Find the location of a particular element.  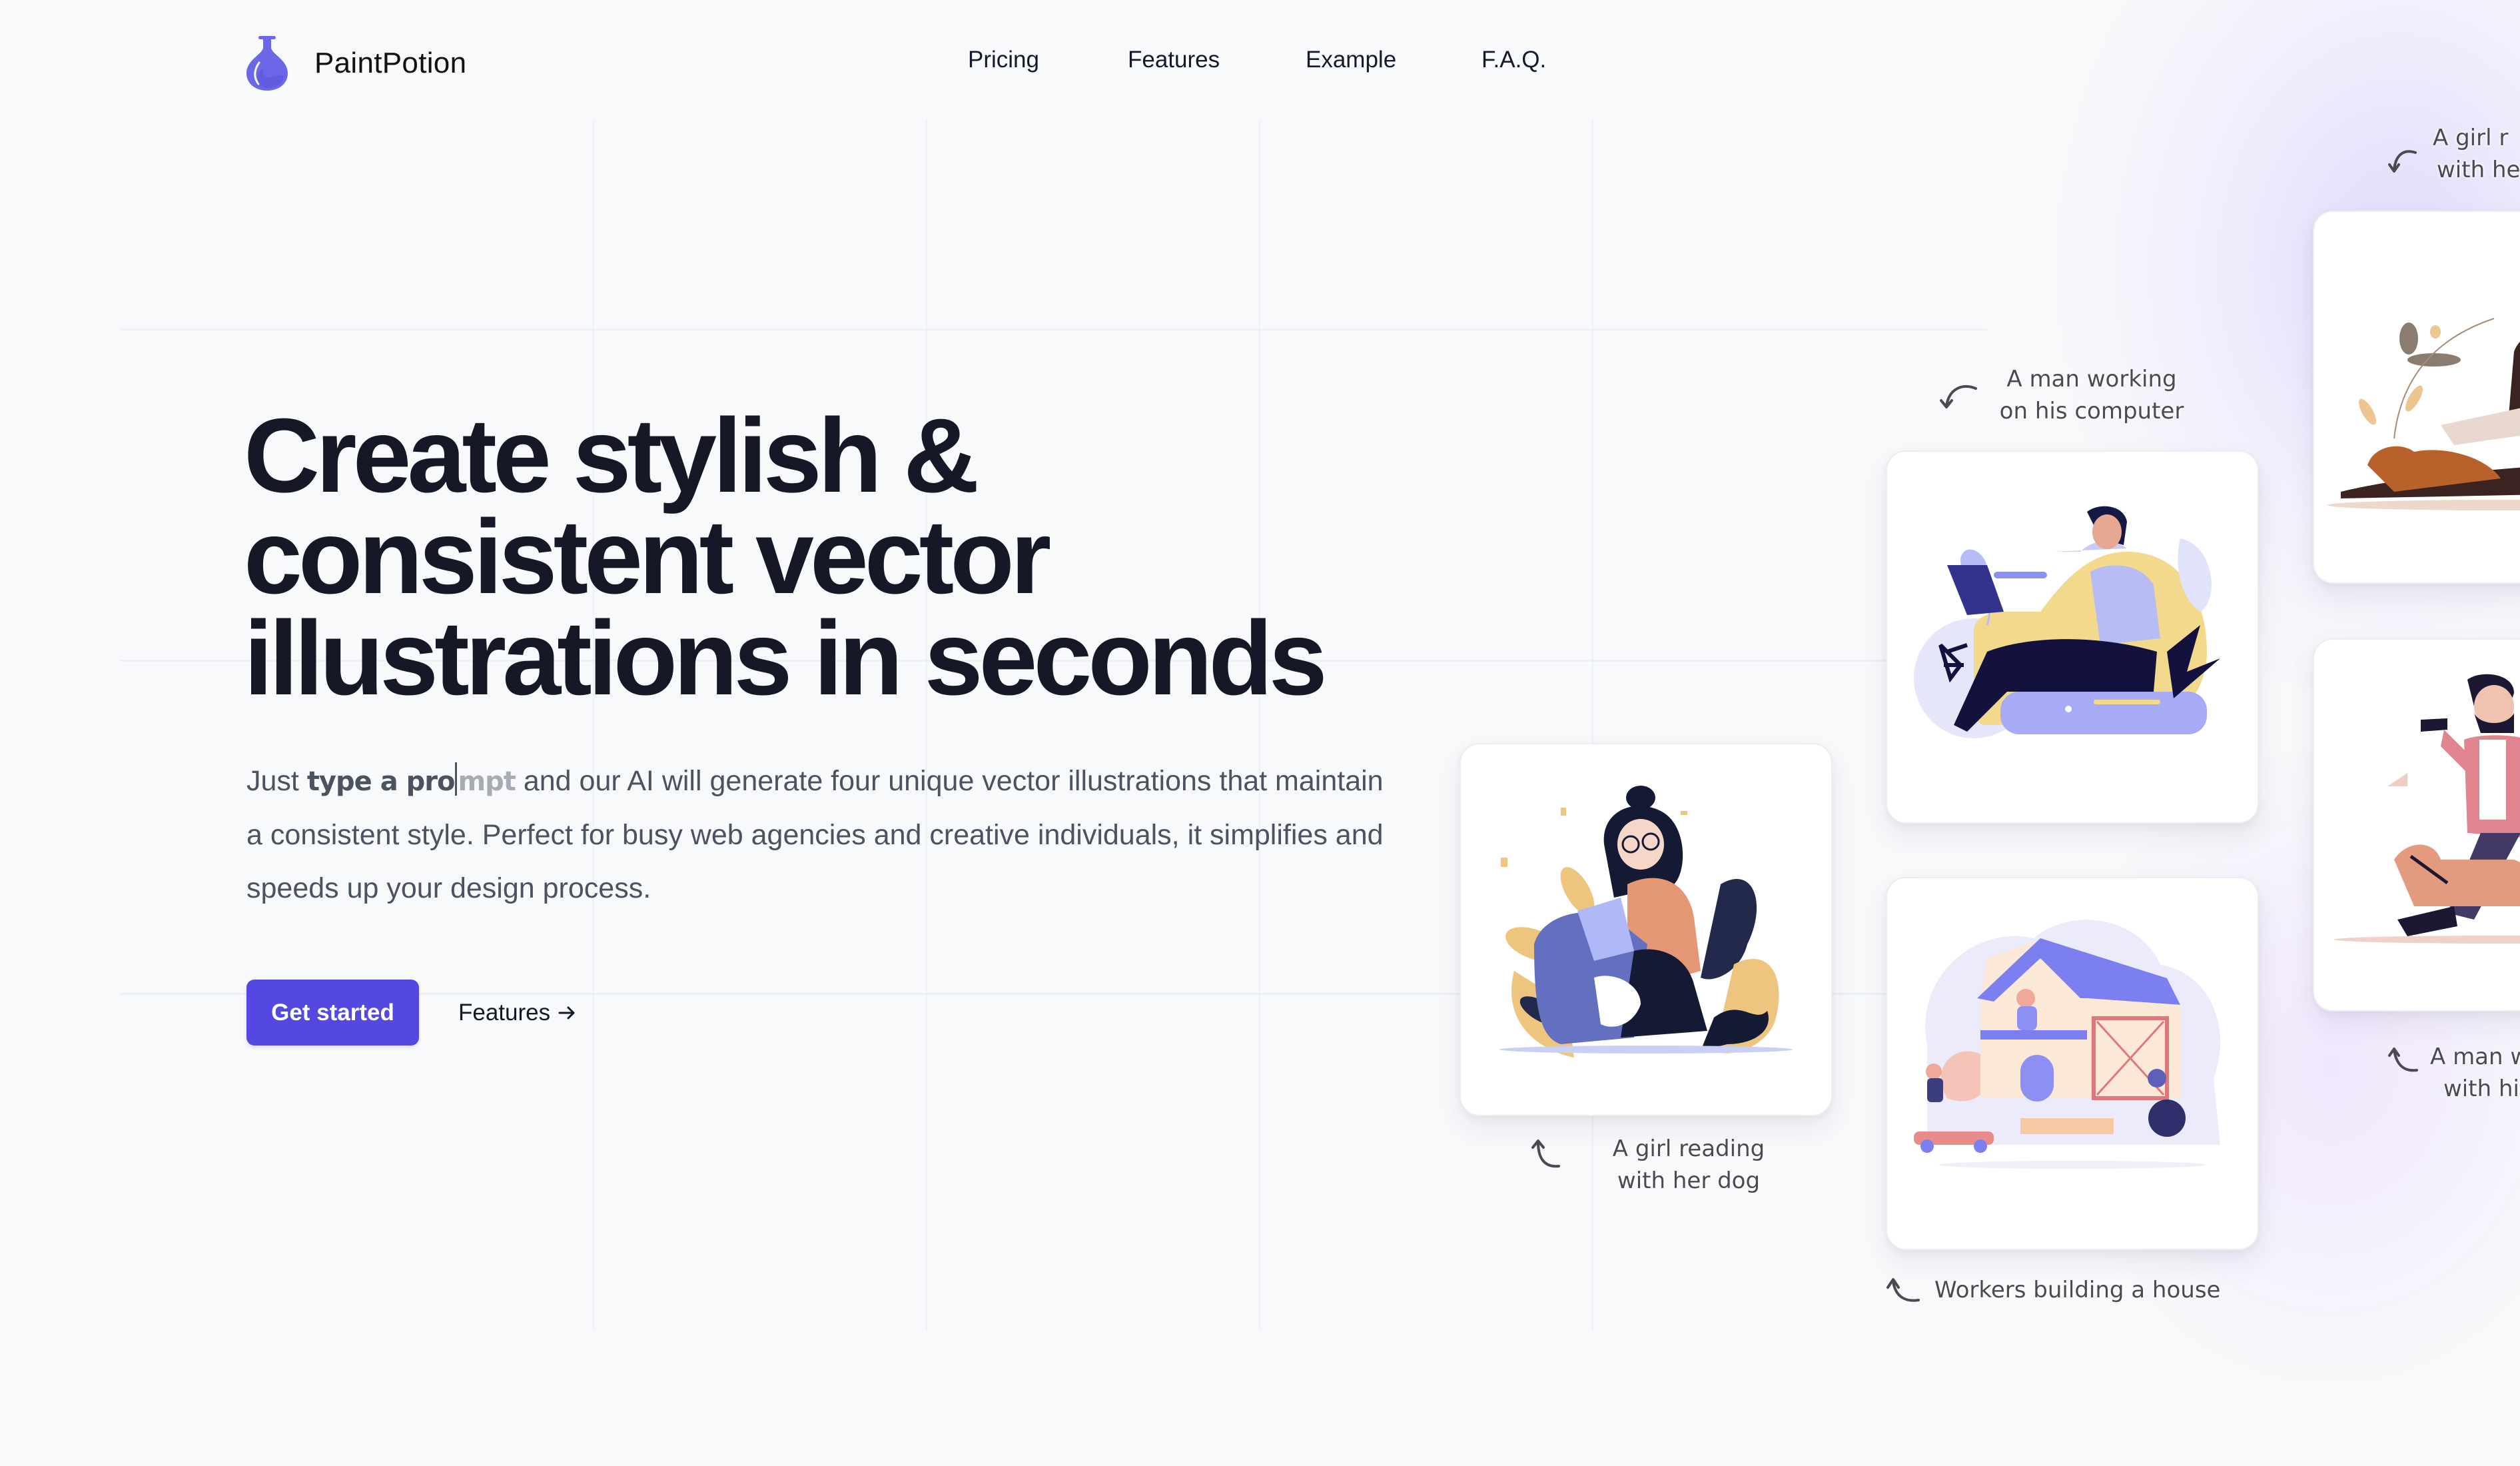

nav-item-example: Example is located at coordinates (1351, 60).